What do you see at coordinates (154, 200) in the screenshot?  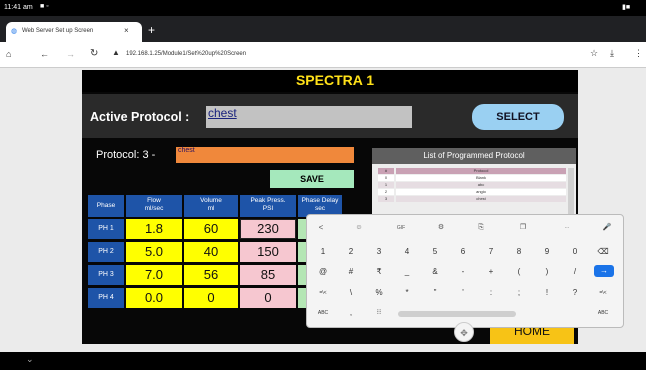 I see `header-flow-label: Flow` at bounding box center [154, 200].